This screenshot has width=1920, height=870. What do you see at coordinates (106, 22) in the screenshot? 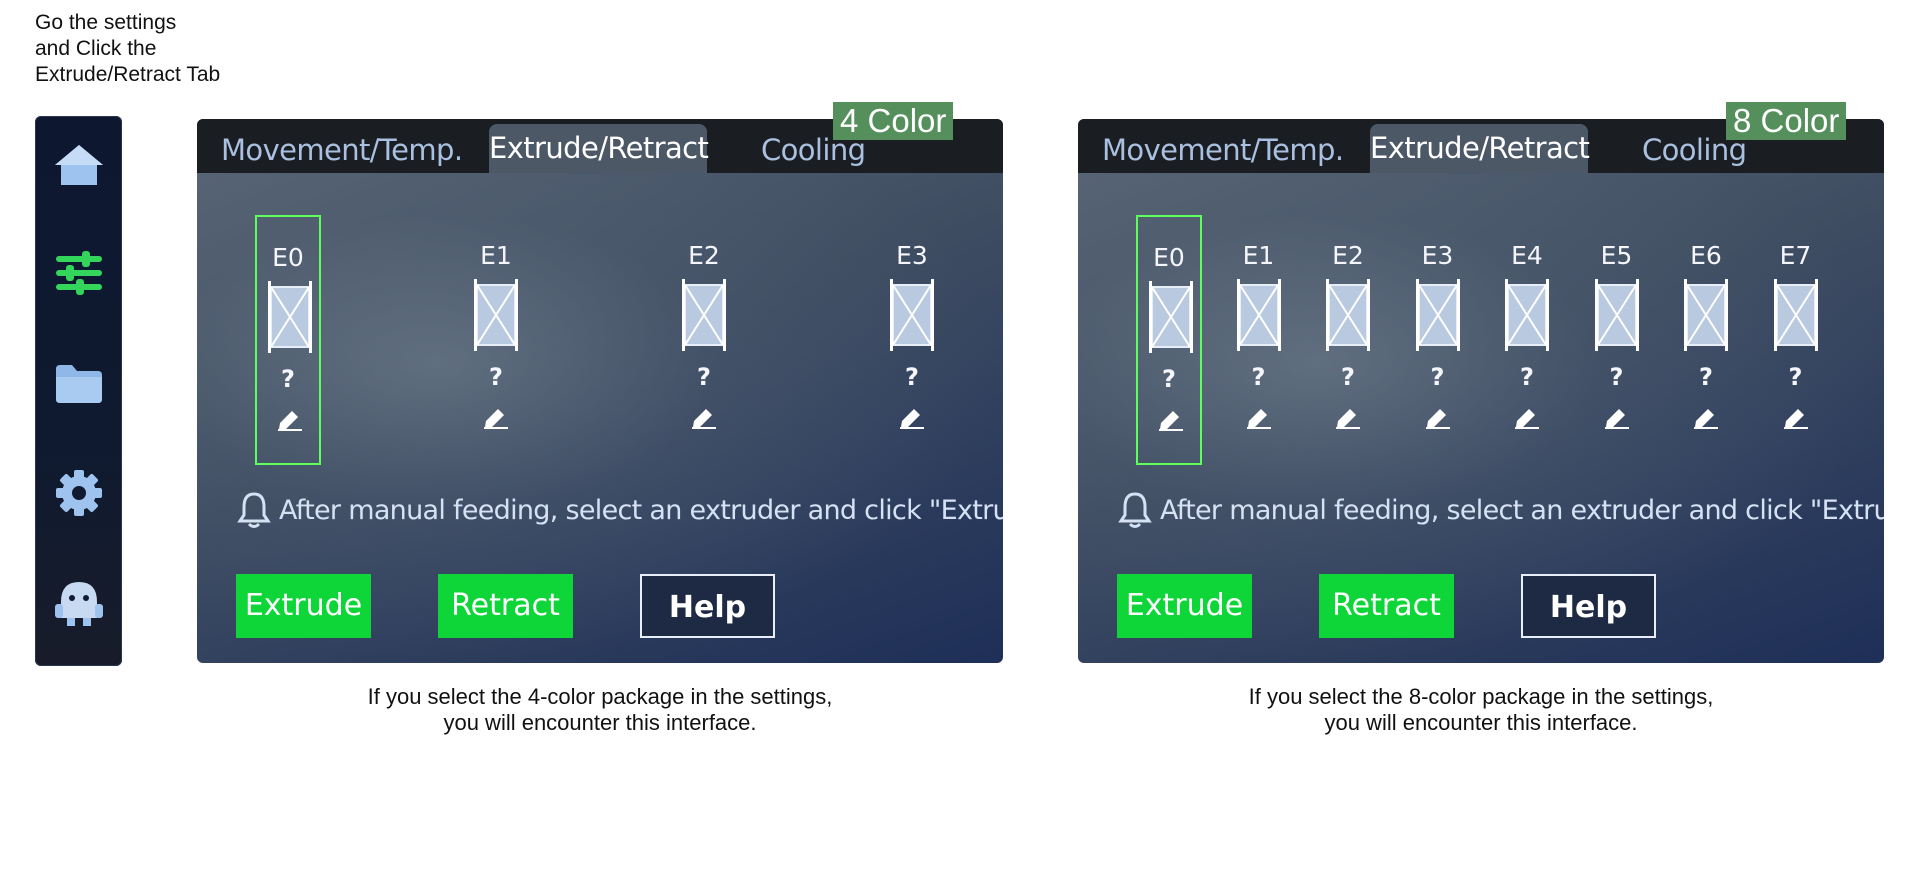
I see `instruction-line-1: Go the settings` at bounding box center [106, 22].